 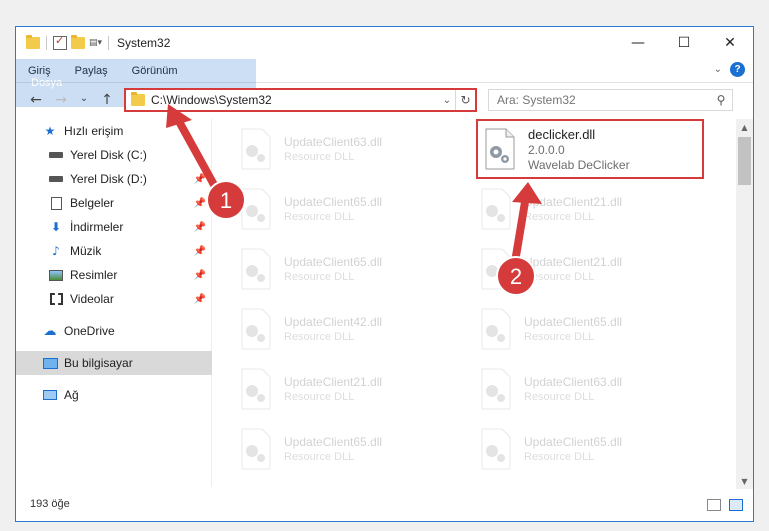 What do you see at coordinates (590, 149) in the screenshot?
I see `file-item-declicker: declicker.dll 2.0.0.0 Wavelab DeClicker` at bounding box center [590, 149].